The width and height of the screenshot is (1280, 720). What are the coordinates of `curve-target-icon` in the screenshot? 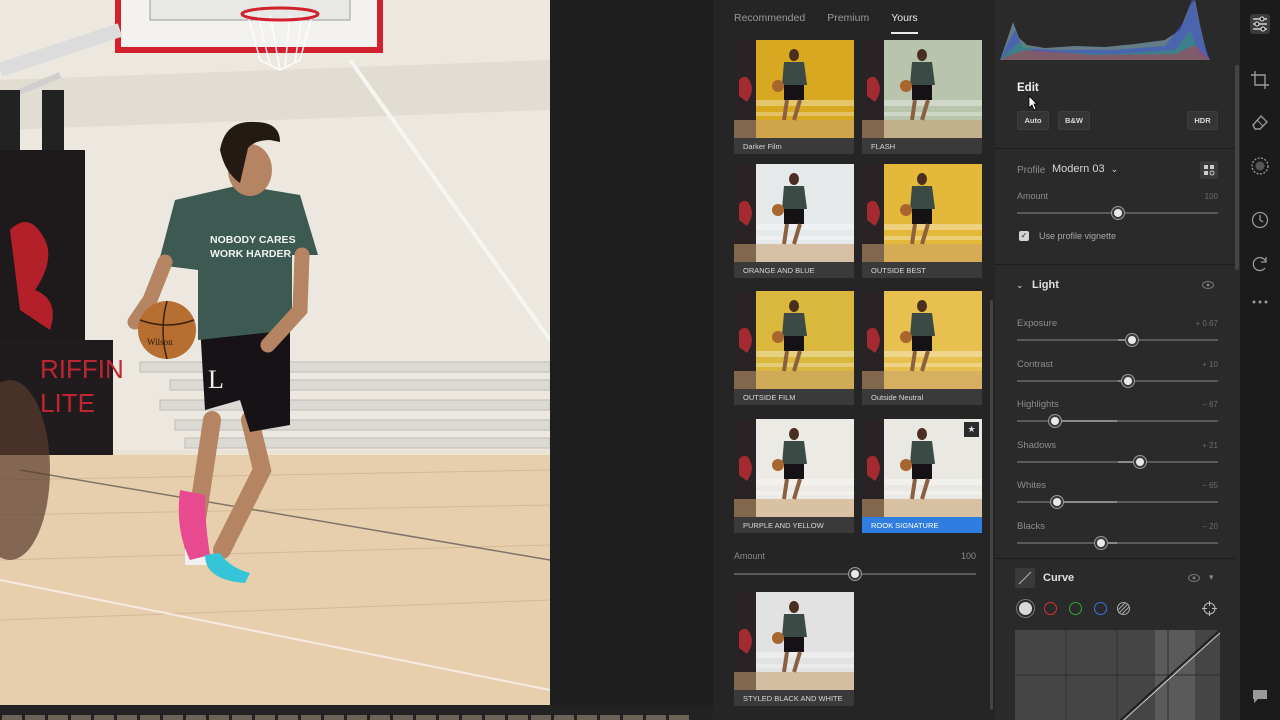 It's located at (1209, 608).